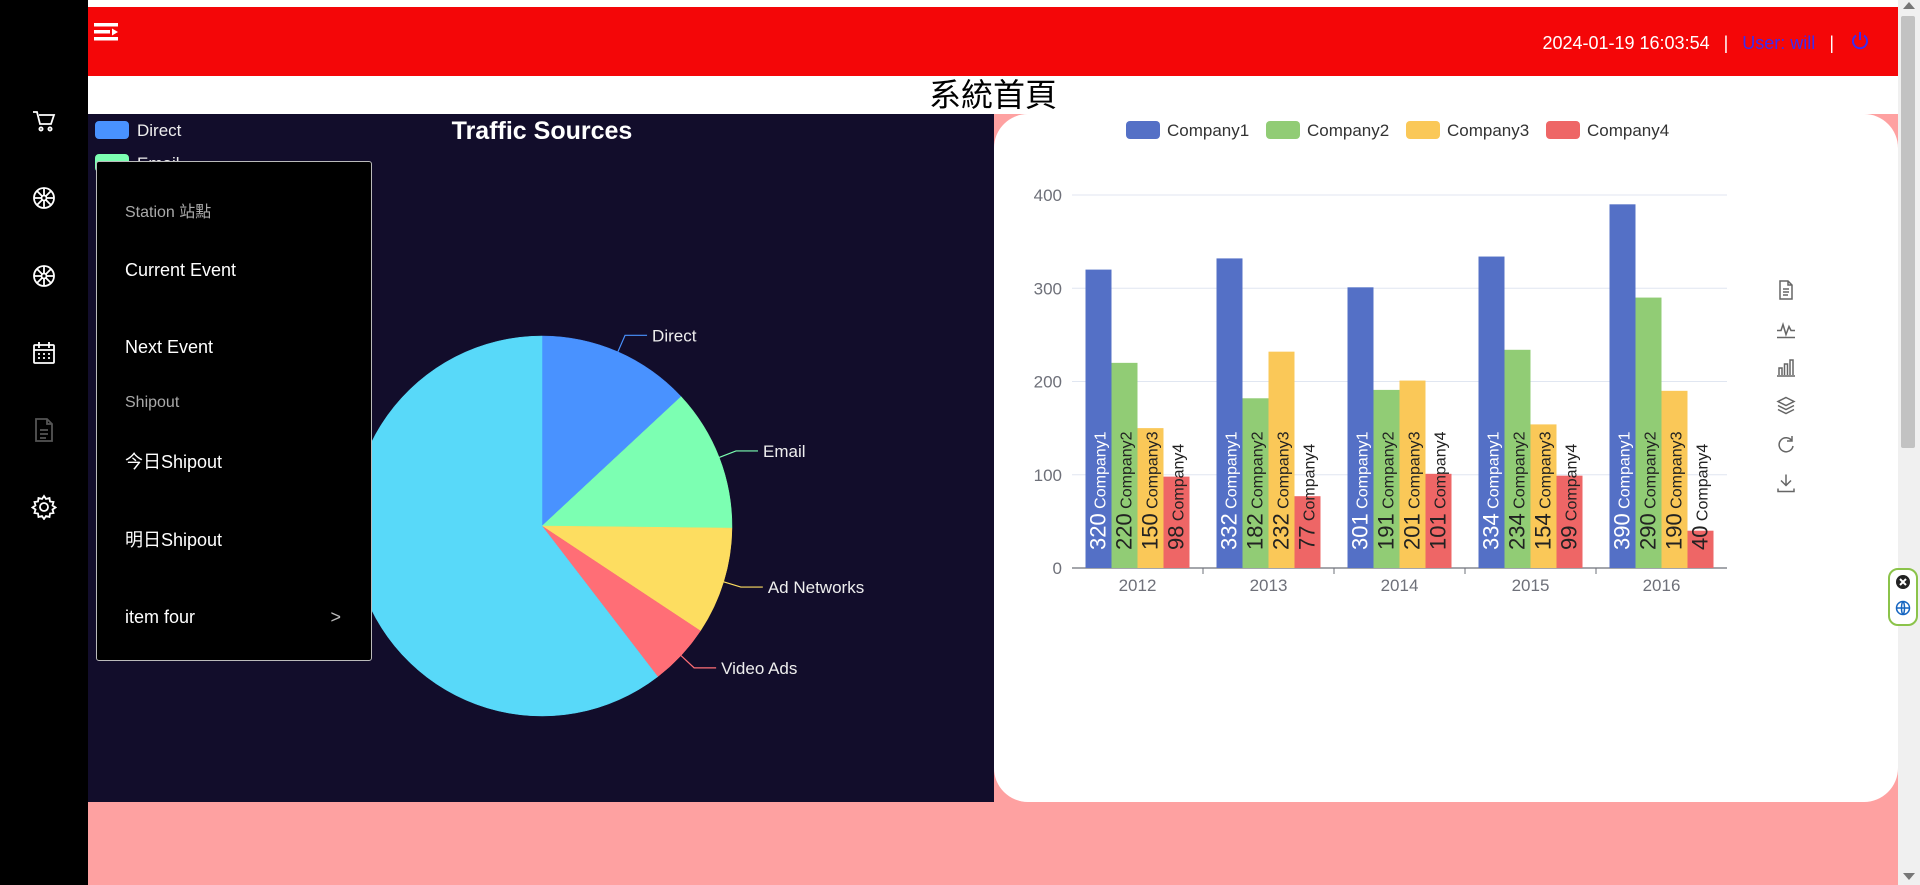 The height and width of the screenshot is (885, 1920). Describe the element at coordinates (1909, 876) in the screenshot. I see `scroll-down-arrow-icon` at that location.